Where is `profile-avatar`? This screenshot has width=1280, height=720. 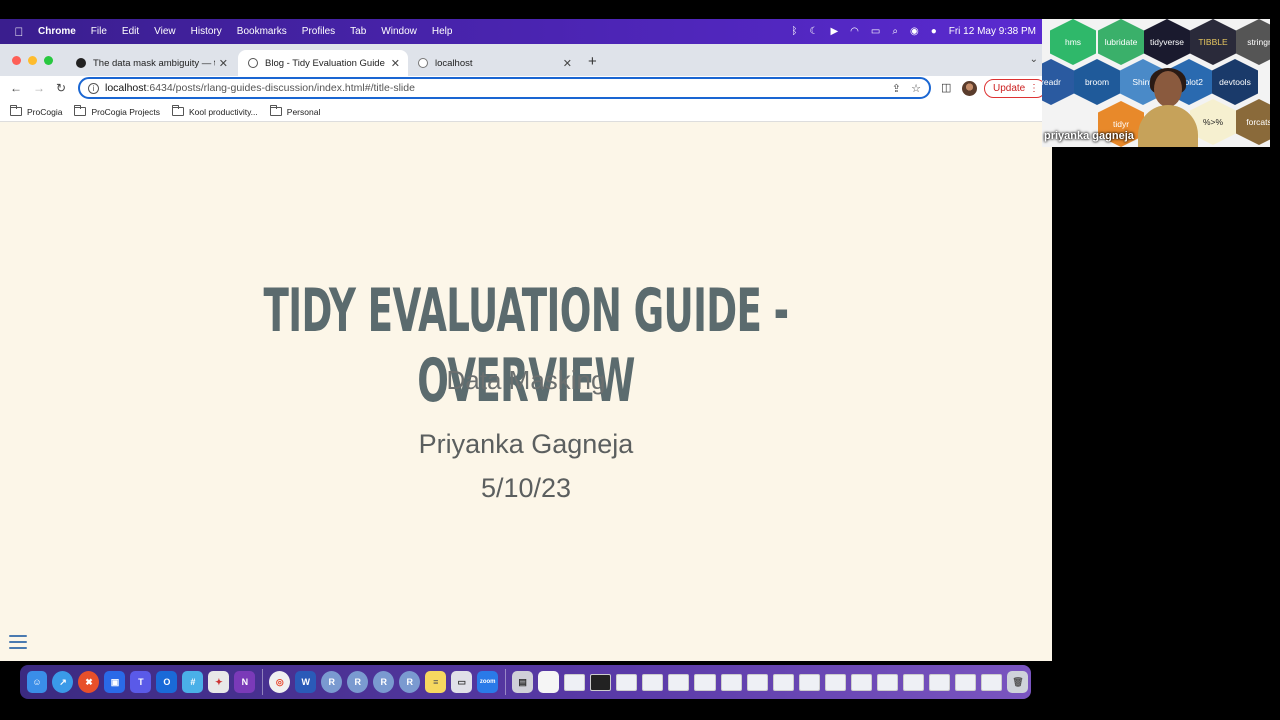 profile-avatar is located at coordinates (969, 88).